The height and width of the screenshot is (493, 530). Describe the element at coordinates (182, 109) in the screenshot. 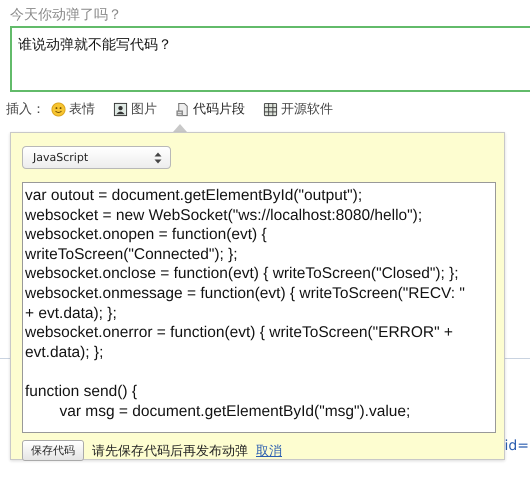

I see `code-file-icon` at that location.